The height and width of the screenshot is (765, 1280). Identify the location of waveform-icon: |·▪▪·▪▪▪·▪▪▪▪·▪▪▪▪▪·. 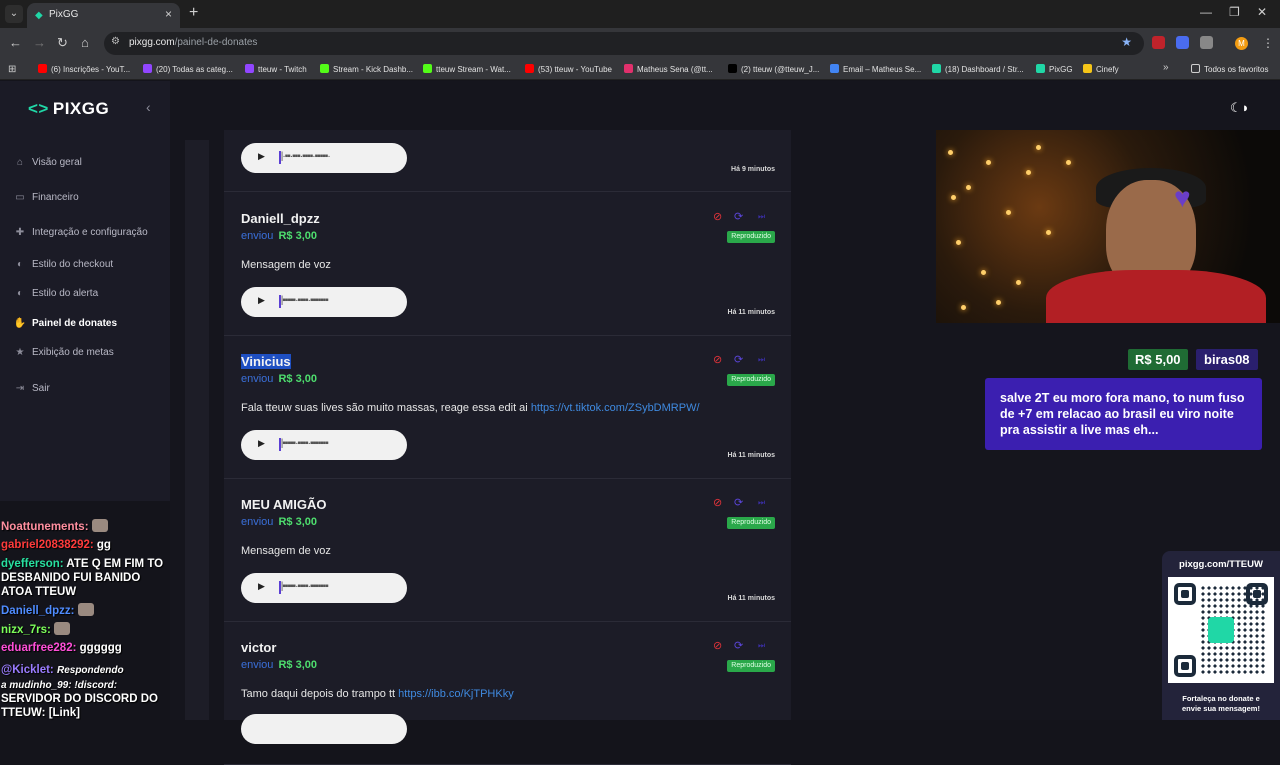
(305, 156).